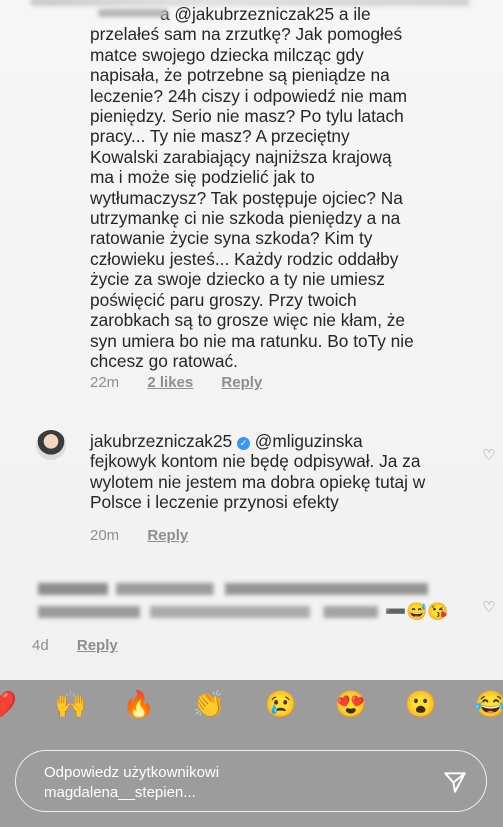 The width and height of the screenshot is (503, 827). Describe the element at coordinates (421, 704) in the screenshot. I see `emoji-surprised: 😮` at that location.